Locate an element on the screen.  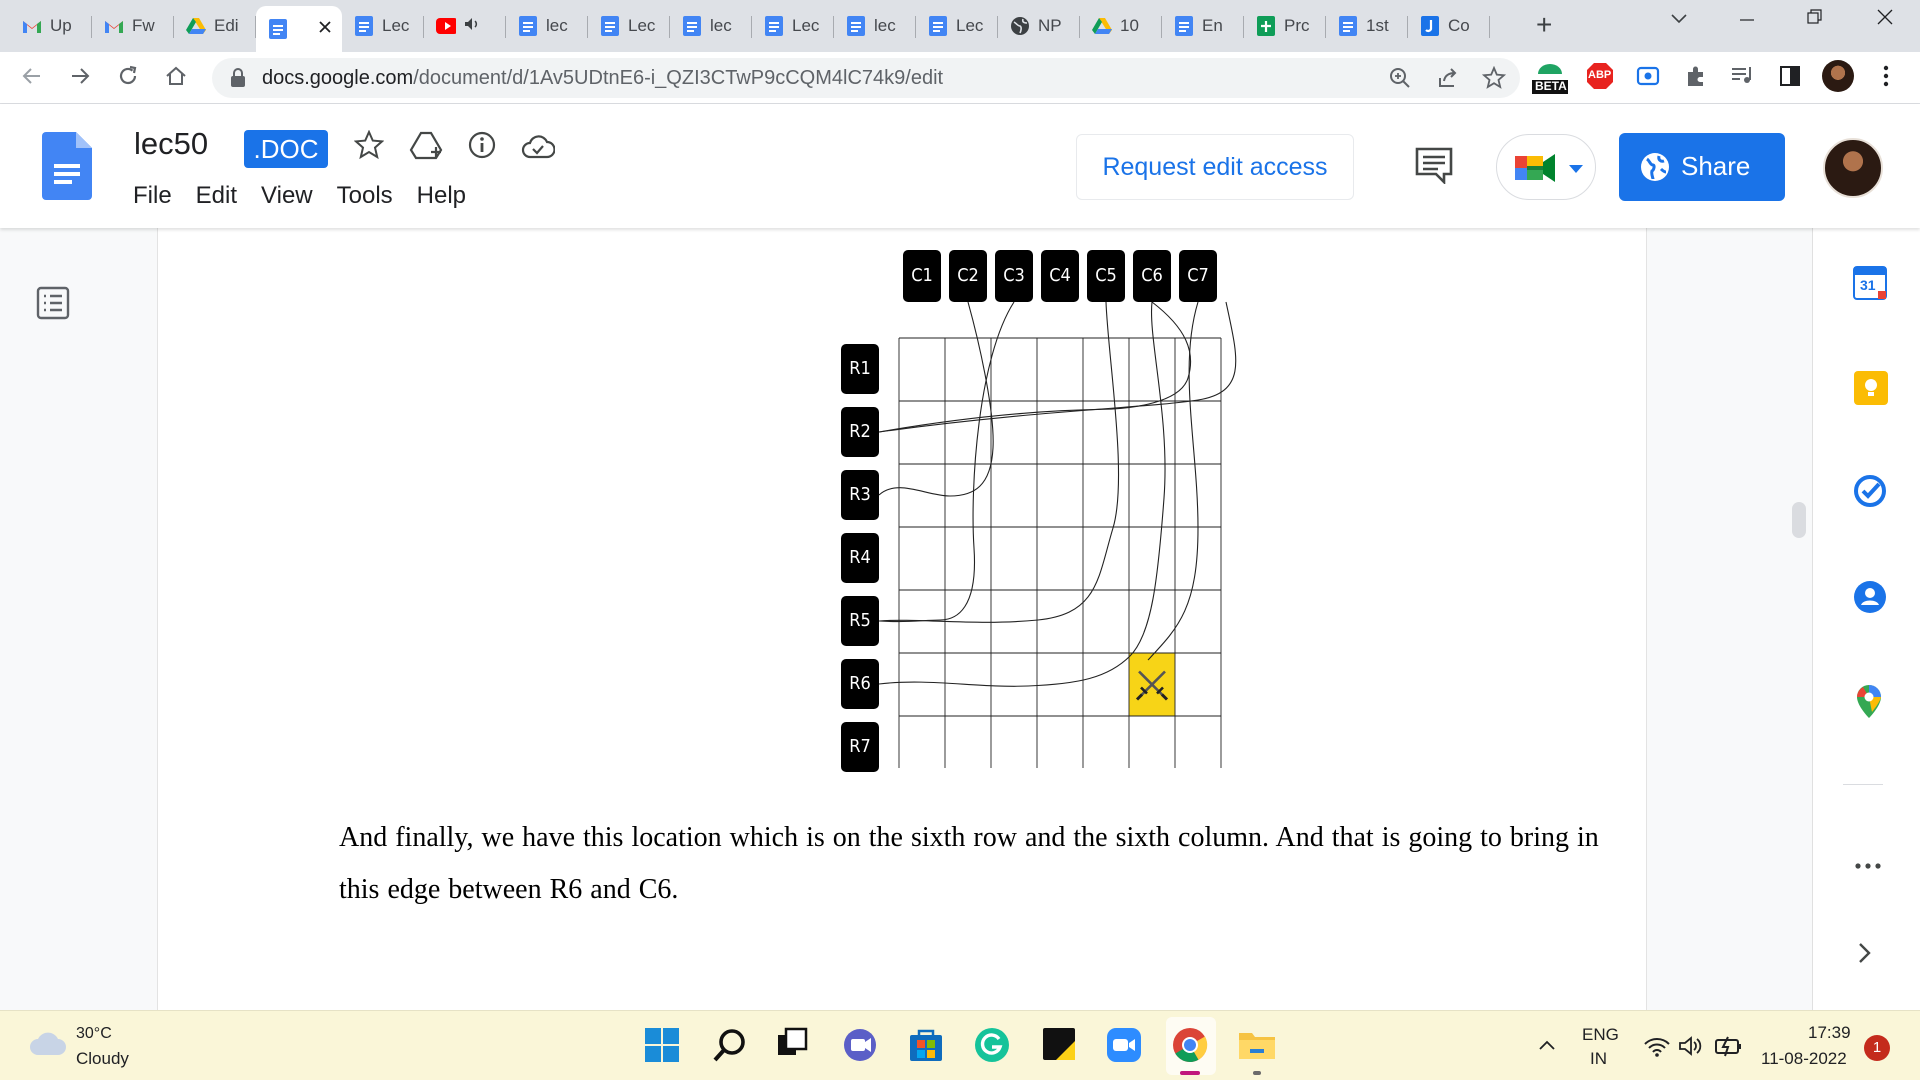
cloudy-weather-icon is located at coordinates (48, 1044).